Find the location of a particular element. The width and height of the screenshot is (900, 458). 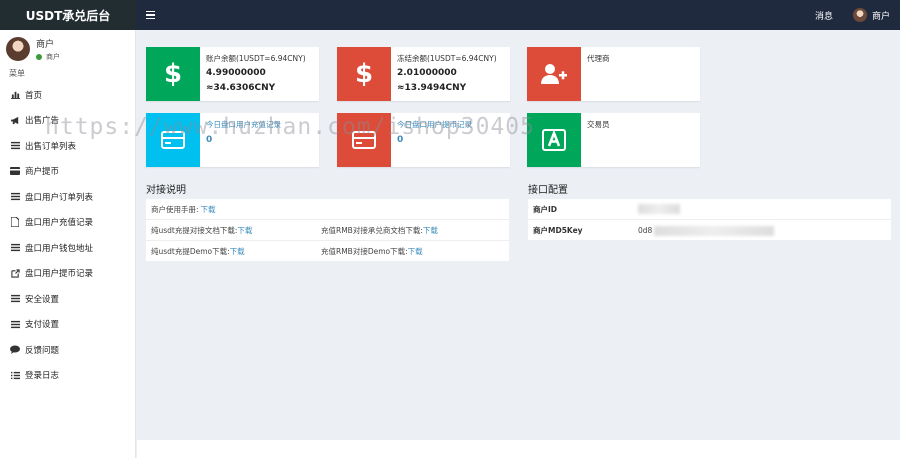

sidebar-item-withdraw: 商户提币 is located at coordinates (67, 172).